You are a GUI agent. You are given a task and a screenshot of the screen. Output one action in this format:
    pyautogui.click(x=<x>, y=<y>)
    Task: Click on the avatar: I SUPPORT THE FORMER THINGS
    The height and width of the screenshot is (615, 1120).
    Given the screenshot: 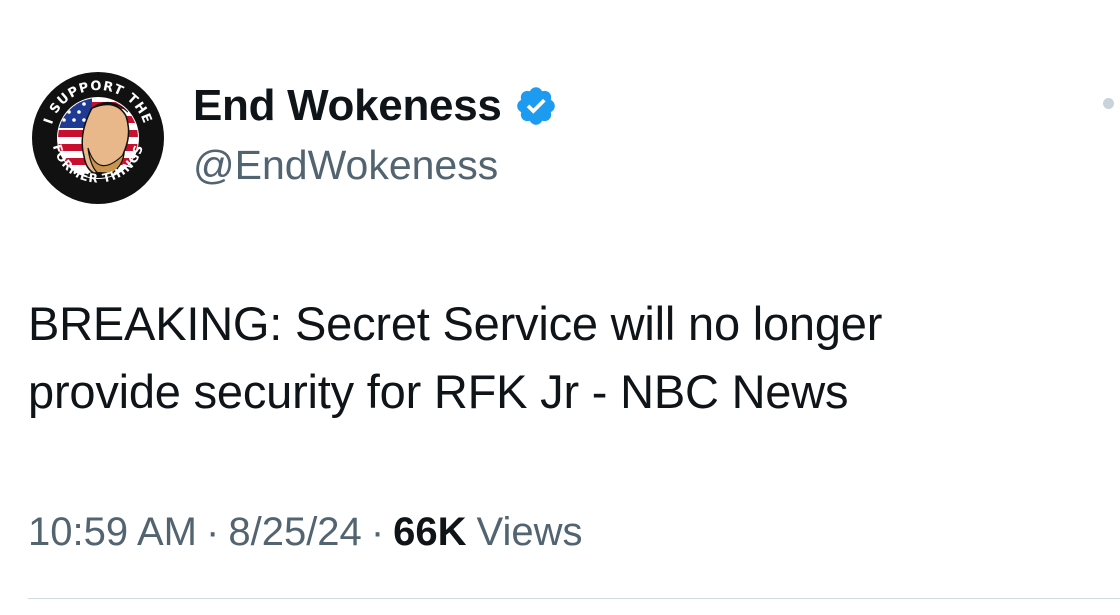 What is the action you would take?
    pyautogui.click(x=98, y=138)
    